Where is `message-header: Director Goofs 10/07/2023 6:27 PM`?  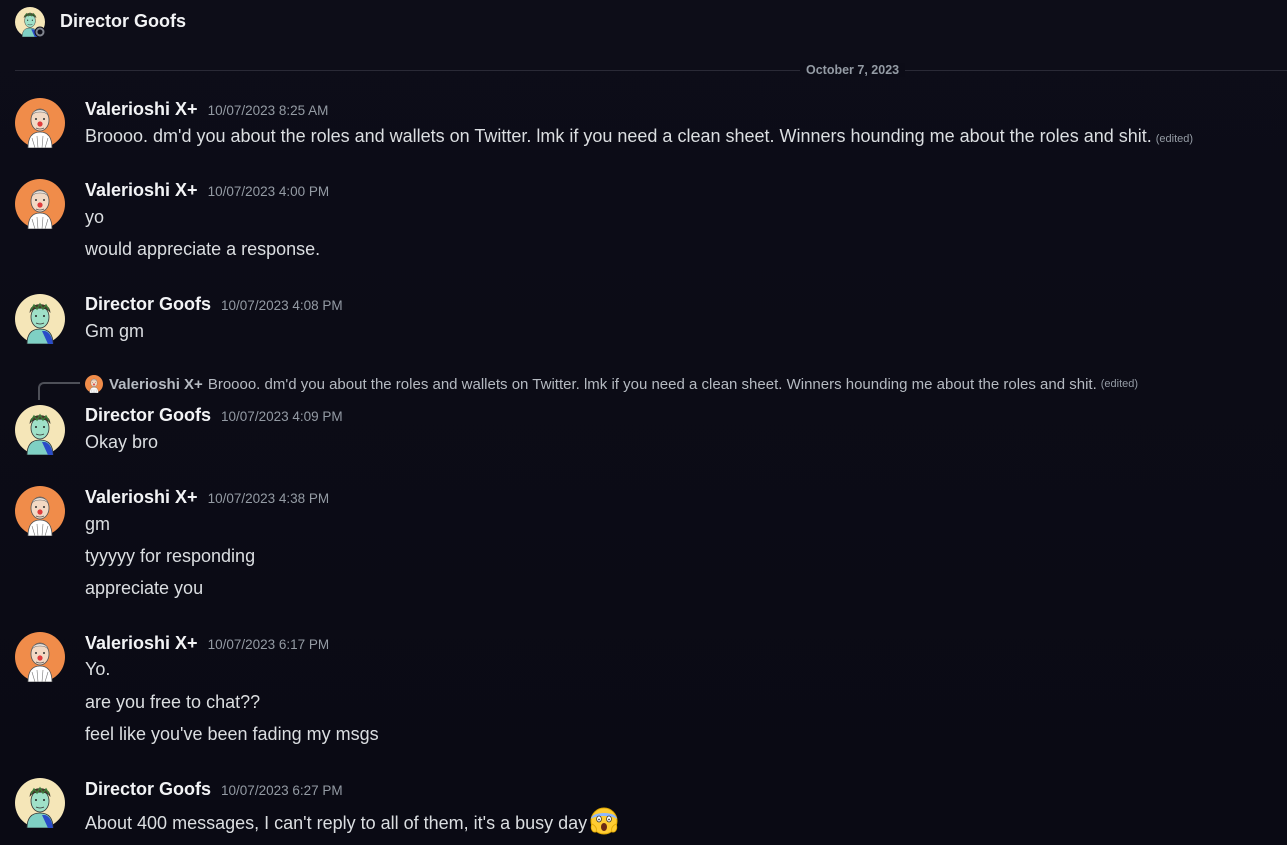 message-header: Director Goofs 10/07/2023 6:27 PM is located at coordinates (214, 789).